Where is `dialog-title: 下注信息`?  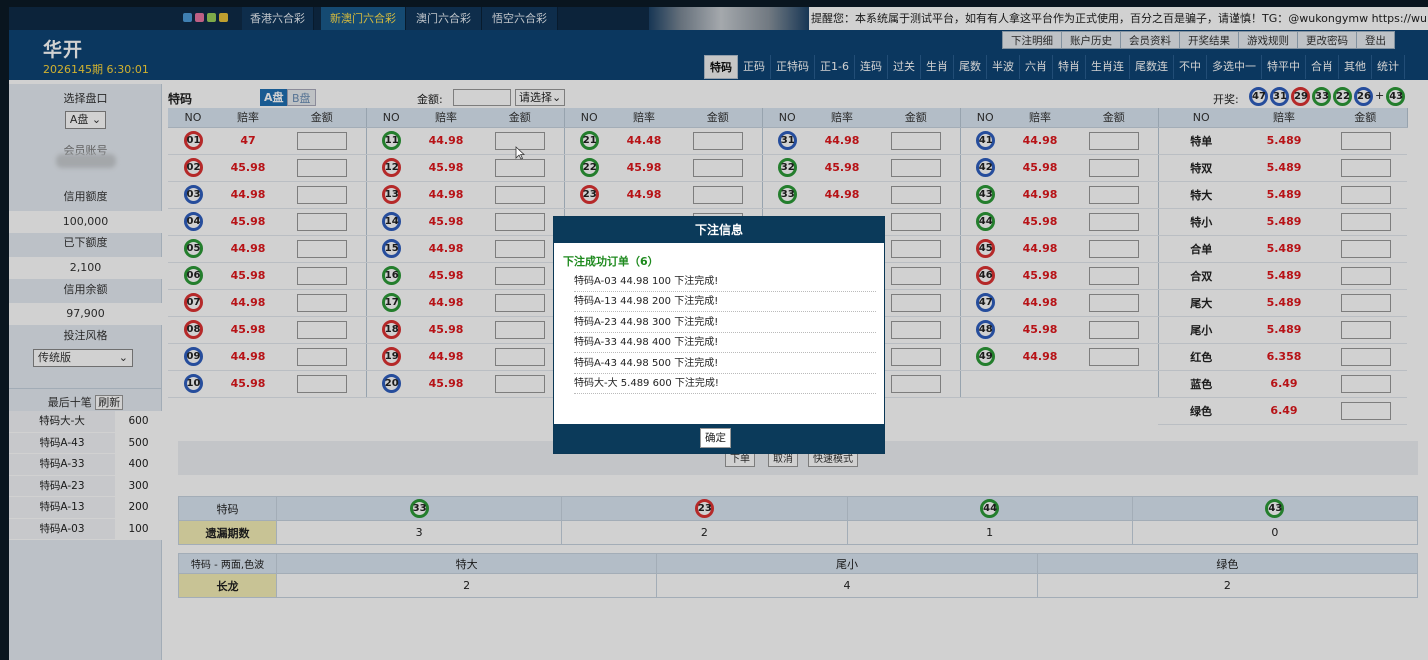 dialog-title: 下注信息 is located at coordinates (719, 230).